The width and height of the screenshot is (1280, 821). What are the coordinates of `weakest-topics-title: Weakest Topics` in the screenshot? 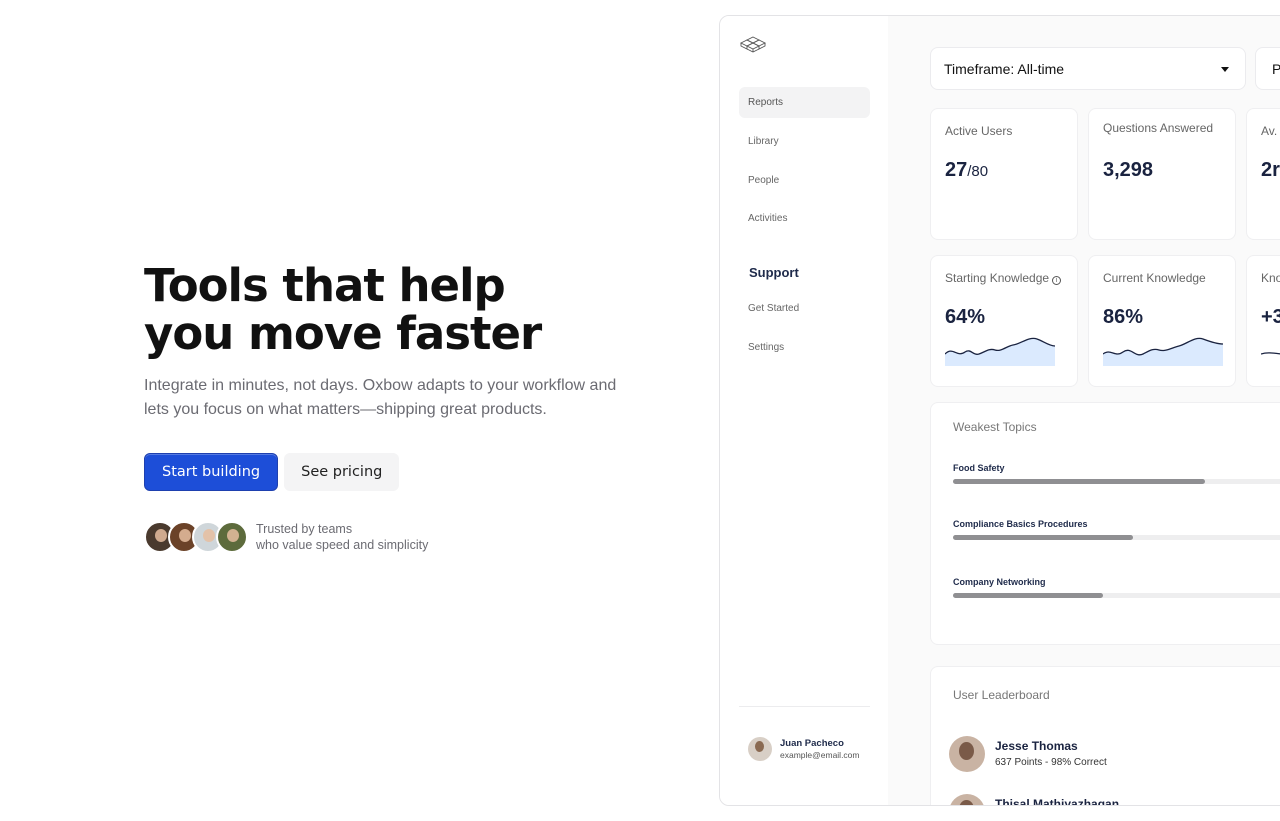 It's located at (995, 427).